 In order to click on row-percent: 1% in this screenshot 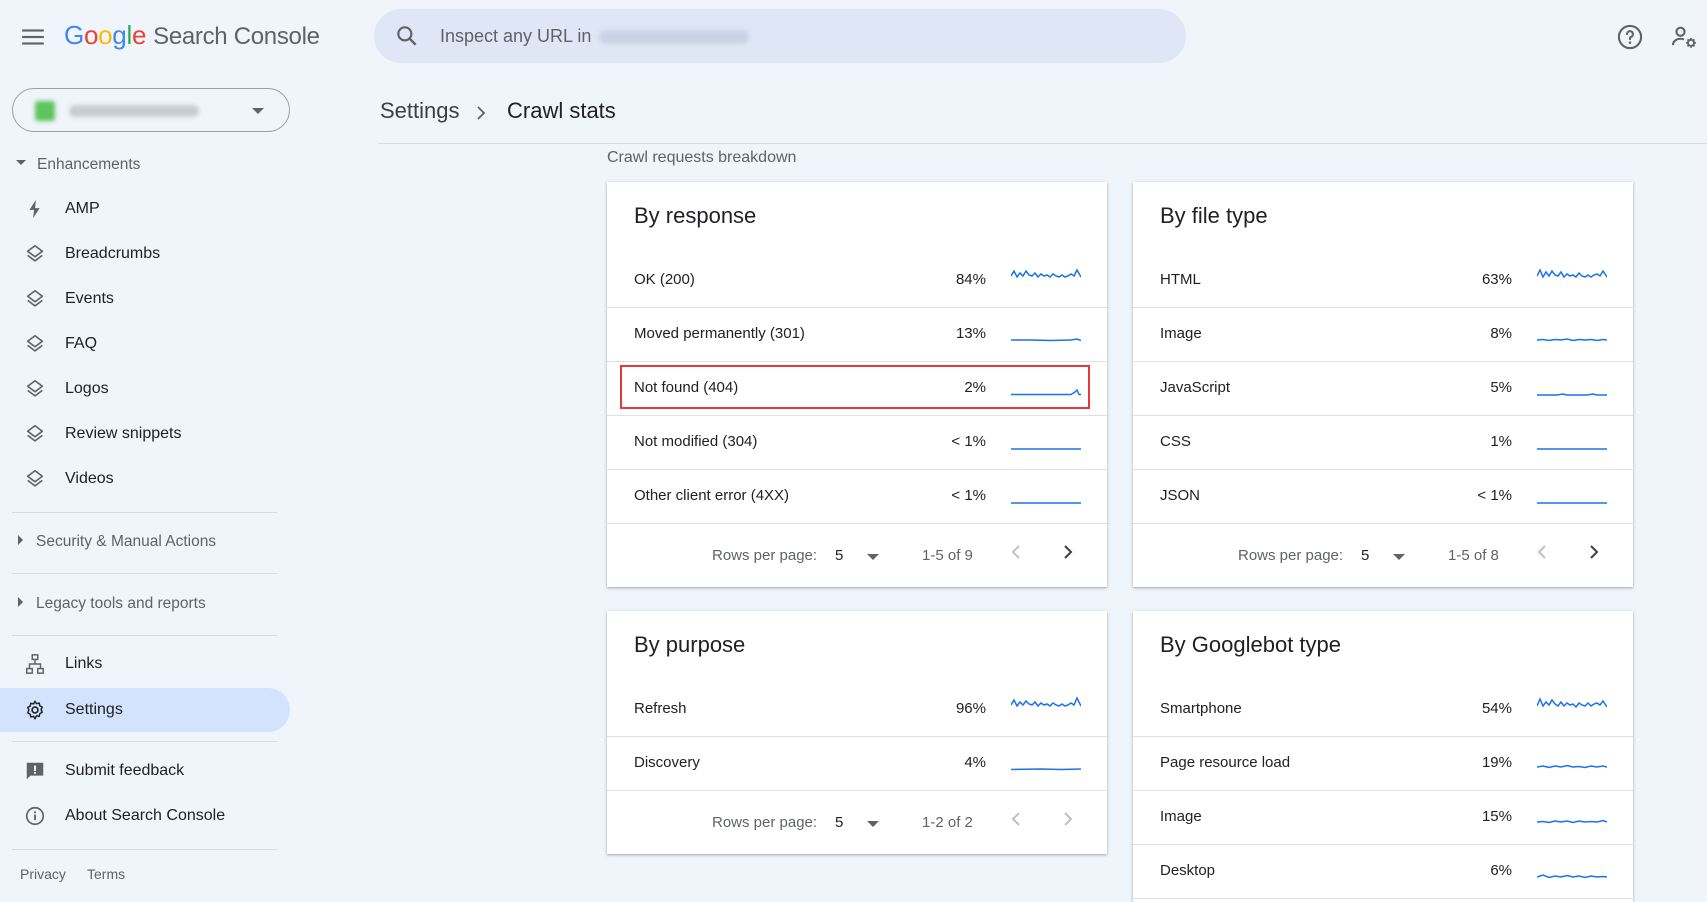, I will do `click(1501, 441)`.